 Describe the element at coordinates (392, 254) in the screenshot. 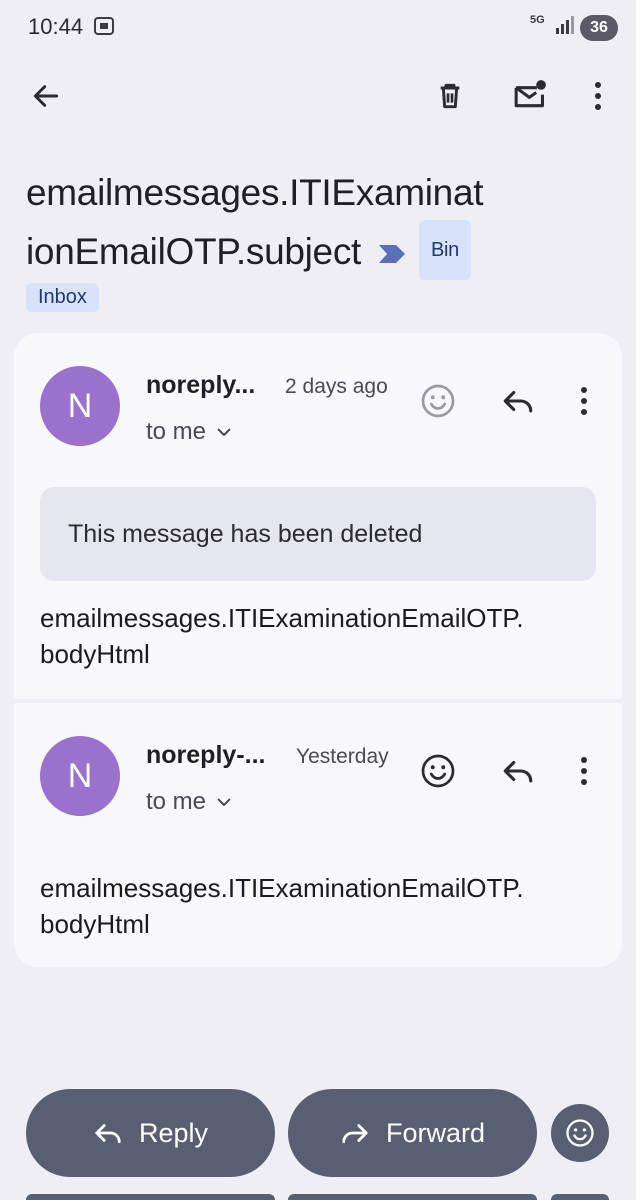

I see `importance-marker-icon` at that location.